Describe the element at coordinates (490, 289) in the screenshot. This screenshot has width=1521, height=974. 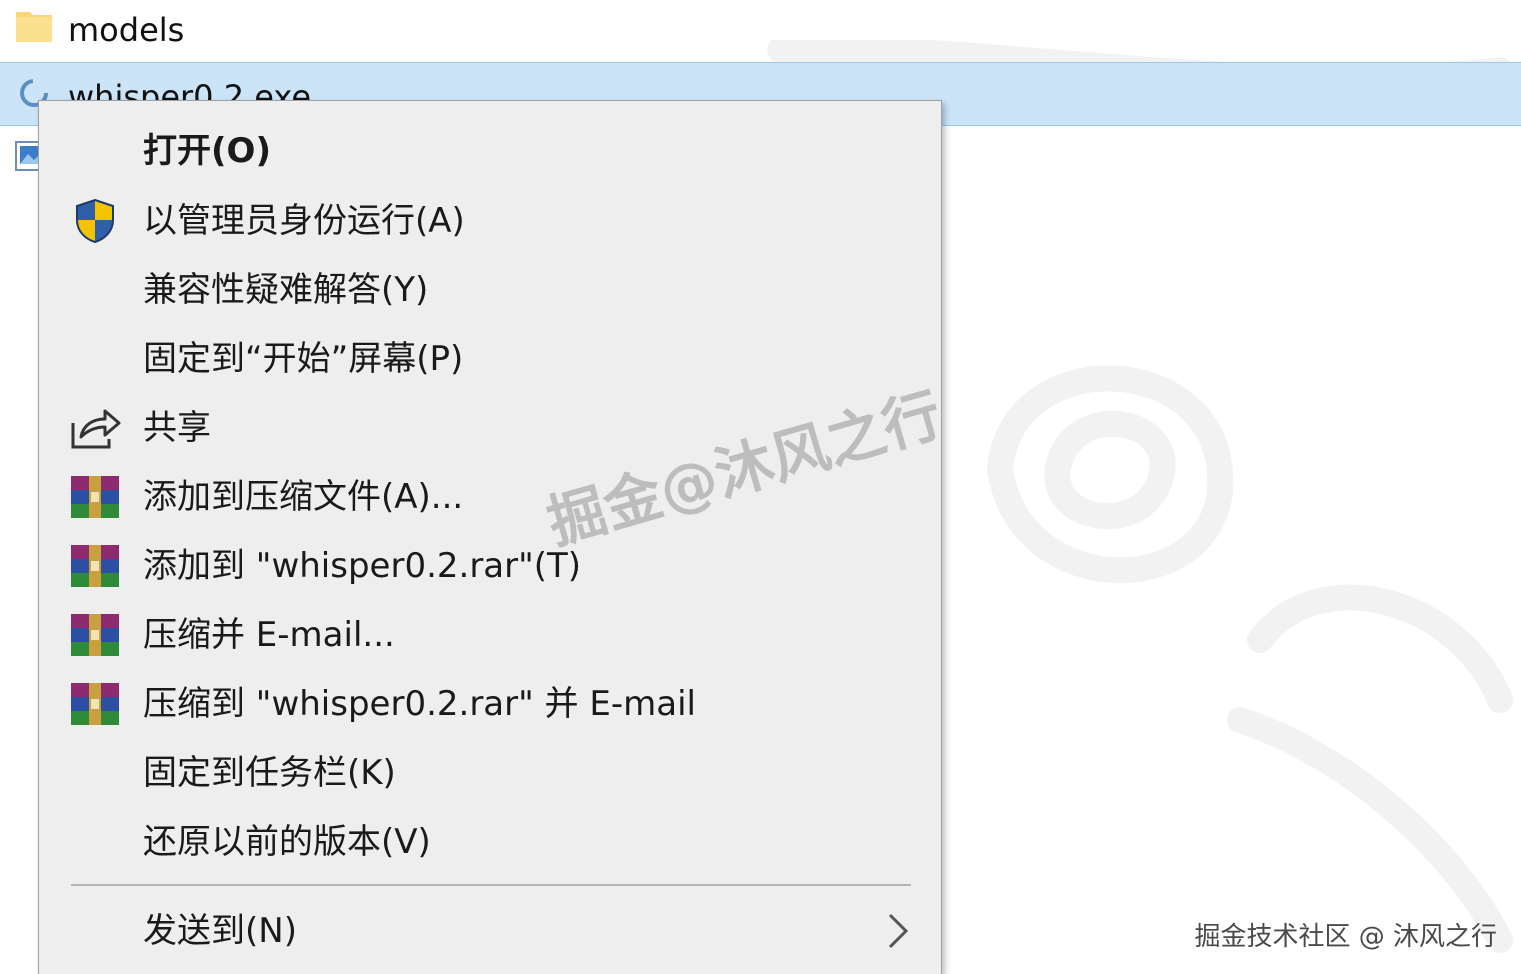
I see `menu-item-compatibility-troubleshoot: 兼容性疑难解答(Y)` at that location.